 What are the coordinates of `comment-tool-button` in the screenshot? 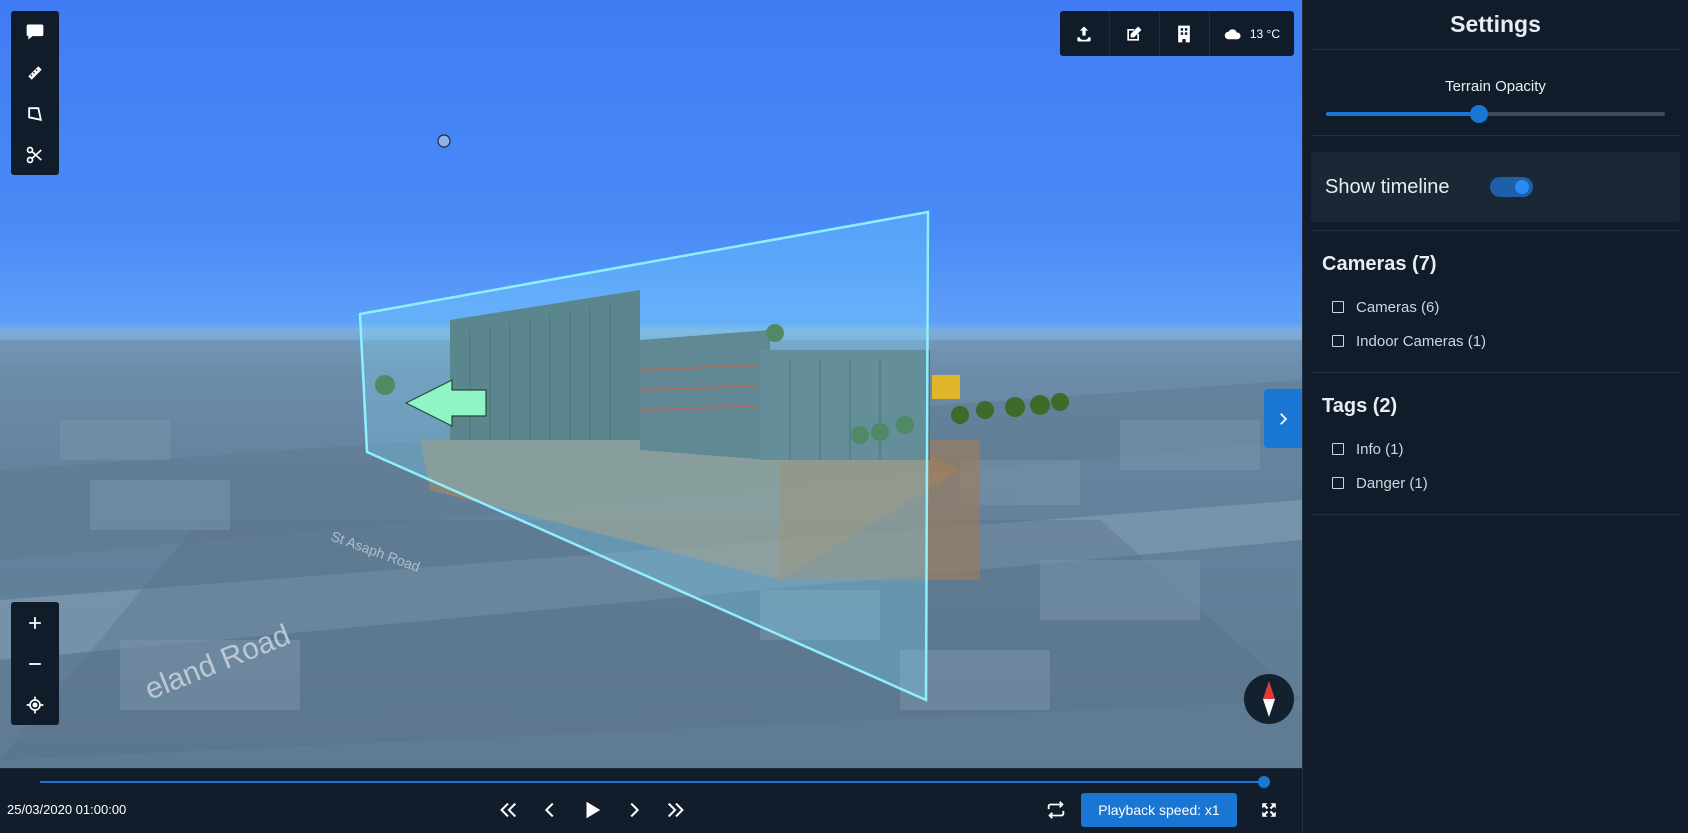 It's located at (35, 31).